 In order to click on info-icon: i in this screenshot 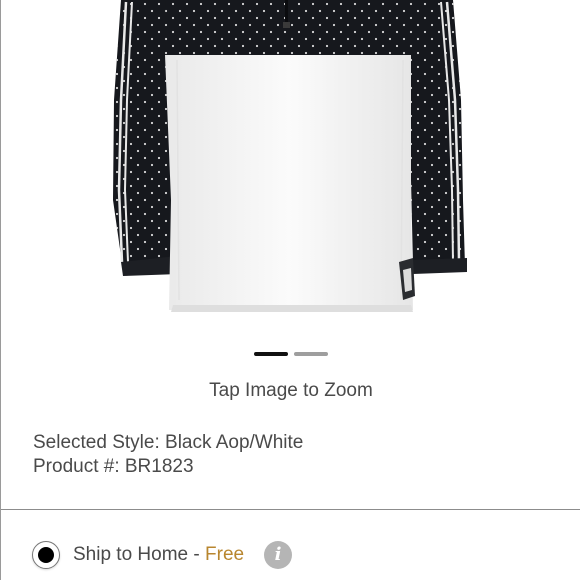, I will do `click(278, 555)`.